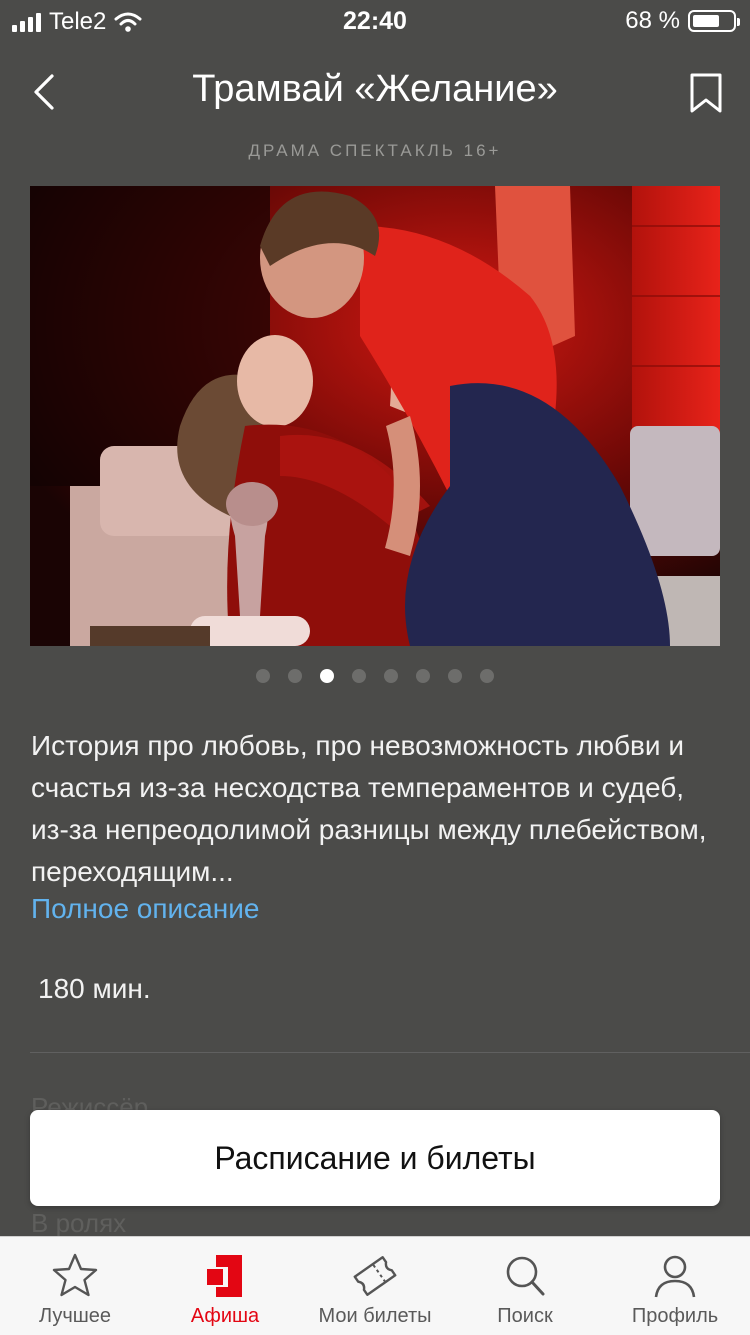 The width and height of the screenshot is (750, 1335). What do you see at coordinates (375, 1276) in the screenshot?
I see `ticket-icon` at bounding box center [375, 1276].